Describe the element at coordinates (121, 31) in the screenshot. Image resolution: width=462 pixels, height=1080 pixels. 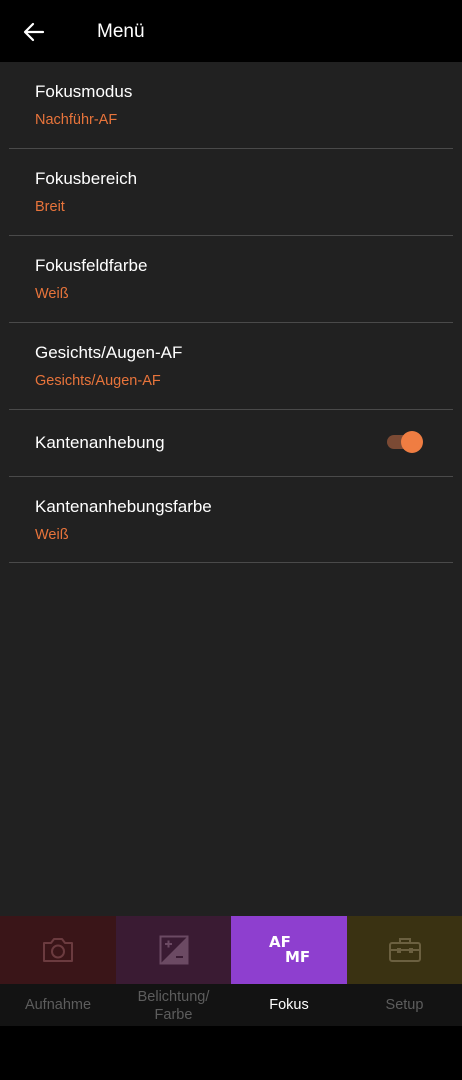
I see `page-title: Menü` at that location.